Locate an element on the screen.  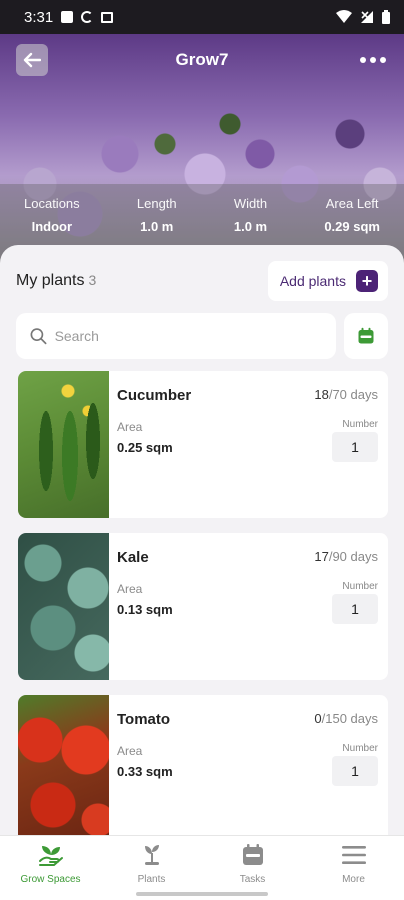
battery-icon is located at coordinates (386, 17).